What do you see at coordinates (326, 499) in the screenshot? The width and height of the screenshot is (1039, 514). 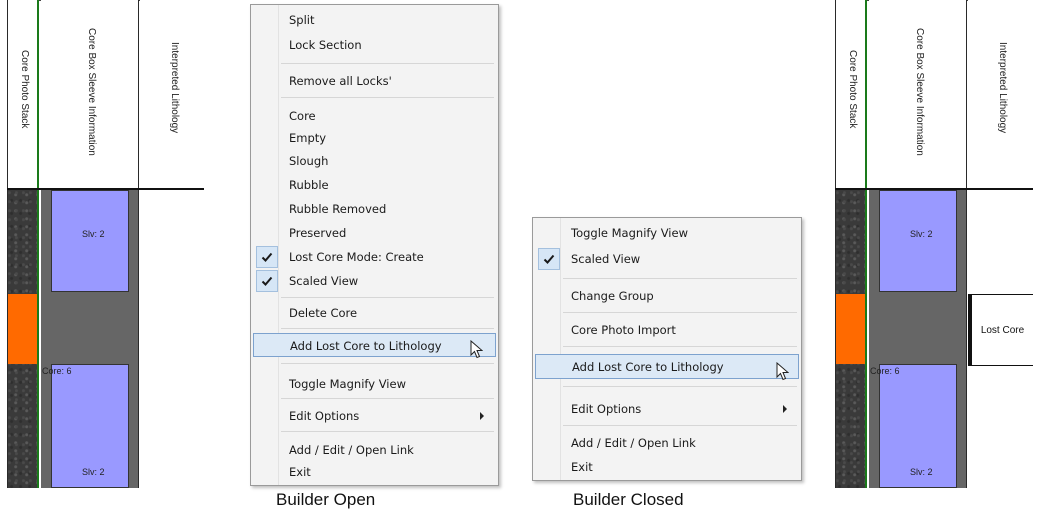 I see `caption-builder-open: Builder Open` at bounding box center [326, 499].